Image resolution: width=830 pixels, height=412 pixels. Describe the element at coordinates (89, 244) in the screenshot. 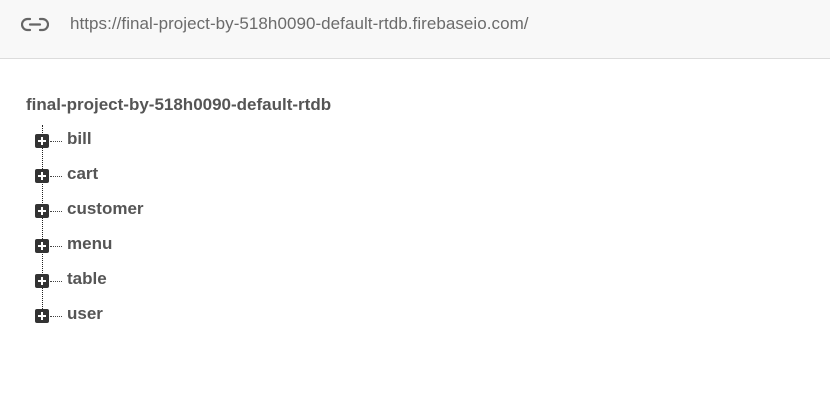

I see `tree-node-label: menu` at that location.